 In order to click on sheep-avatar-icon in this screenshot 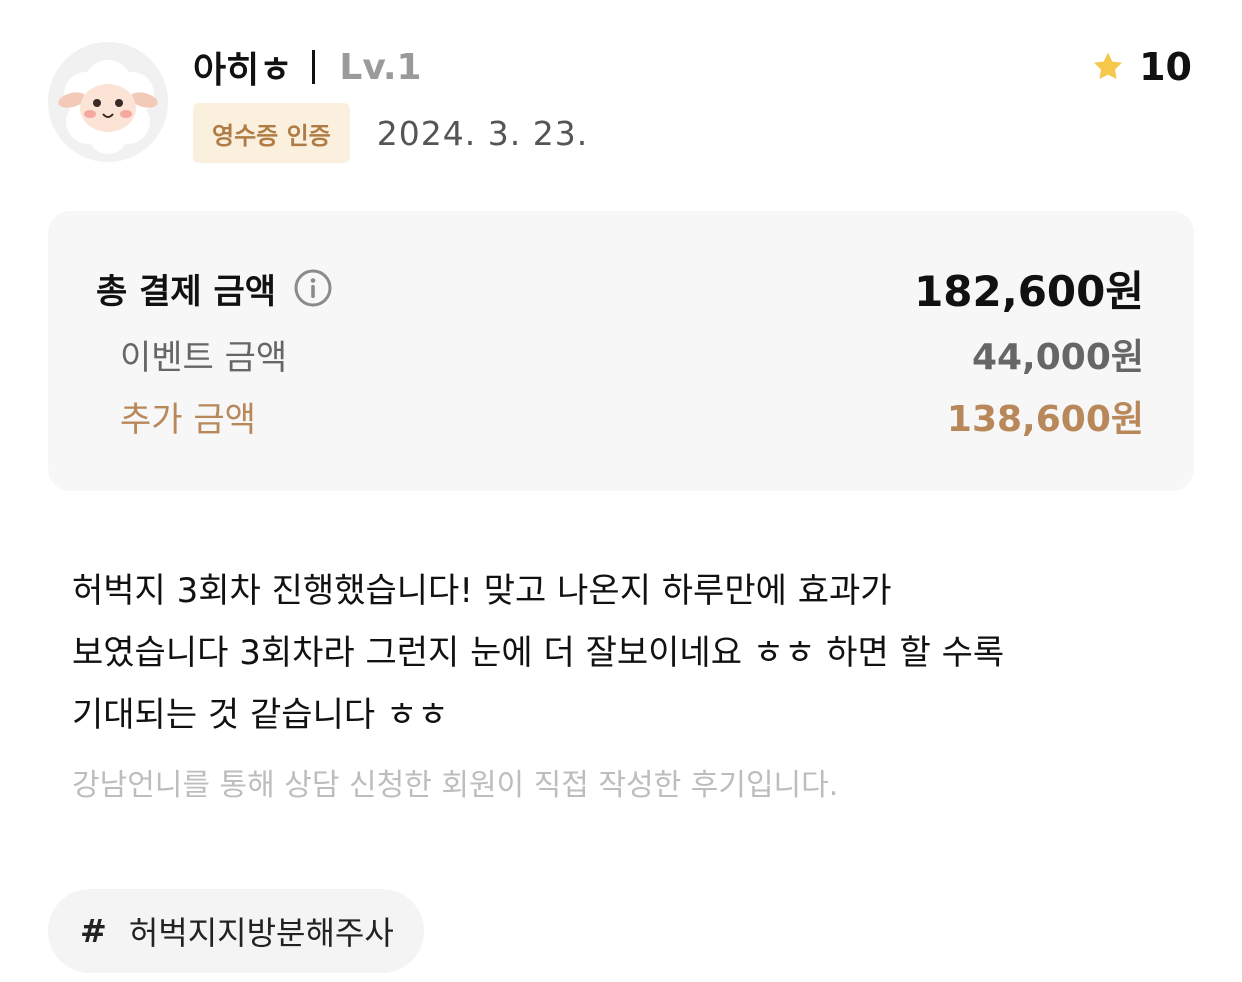, I will do `click(108, 102)`.